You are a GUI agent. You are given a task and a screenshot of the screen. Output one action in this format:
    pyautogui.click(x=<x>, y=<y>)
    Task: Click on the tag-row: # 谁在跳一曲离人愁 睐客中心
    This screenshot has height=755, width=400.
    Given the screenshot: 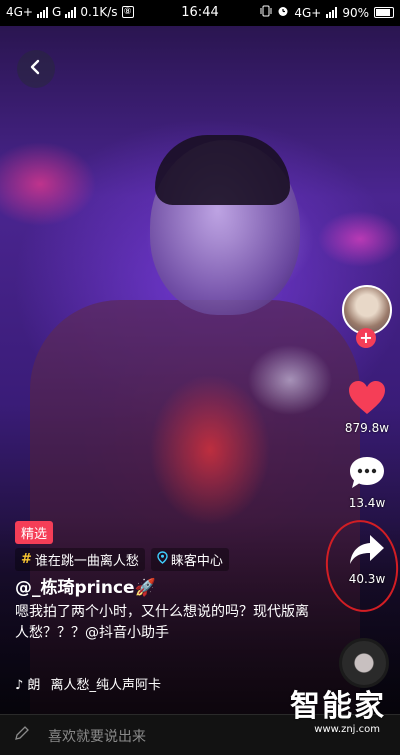 What is the action you would take?
    pyautogui.click(x=122, y=559)
    